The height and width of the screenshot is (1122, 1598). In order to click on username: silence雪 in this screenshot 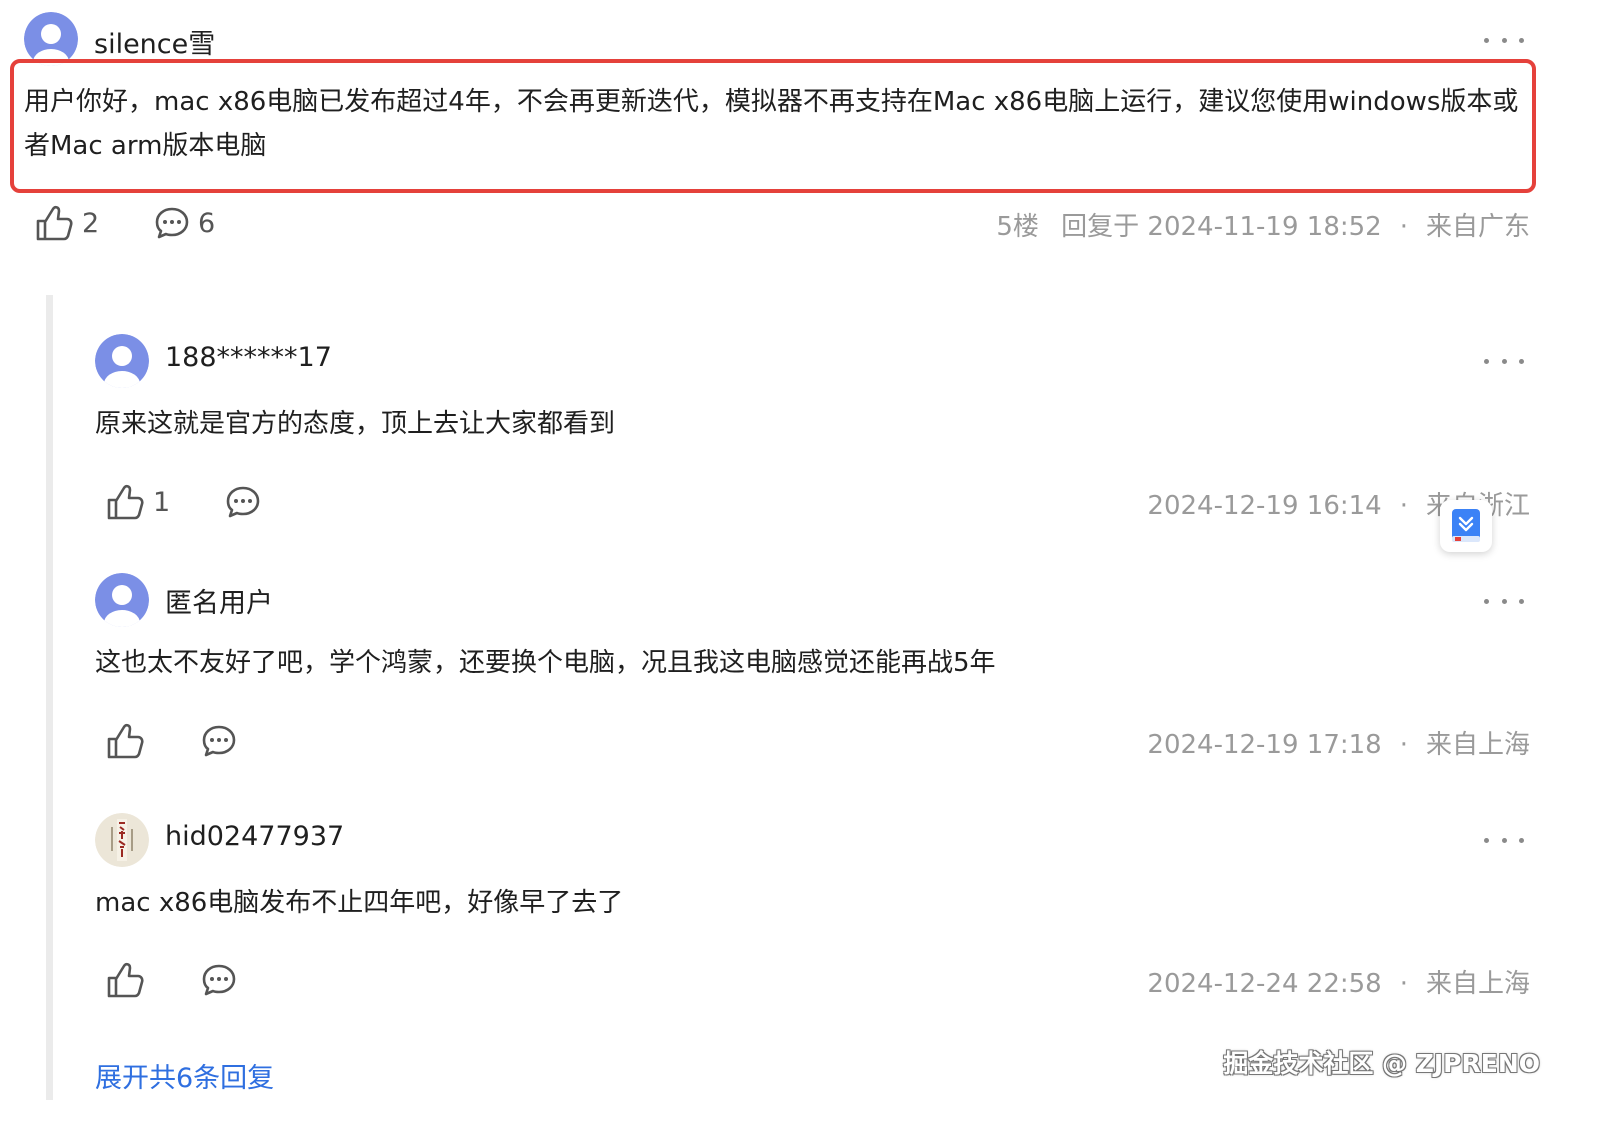, I will do `click(154, 41)`.